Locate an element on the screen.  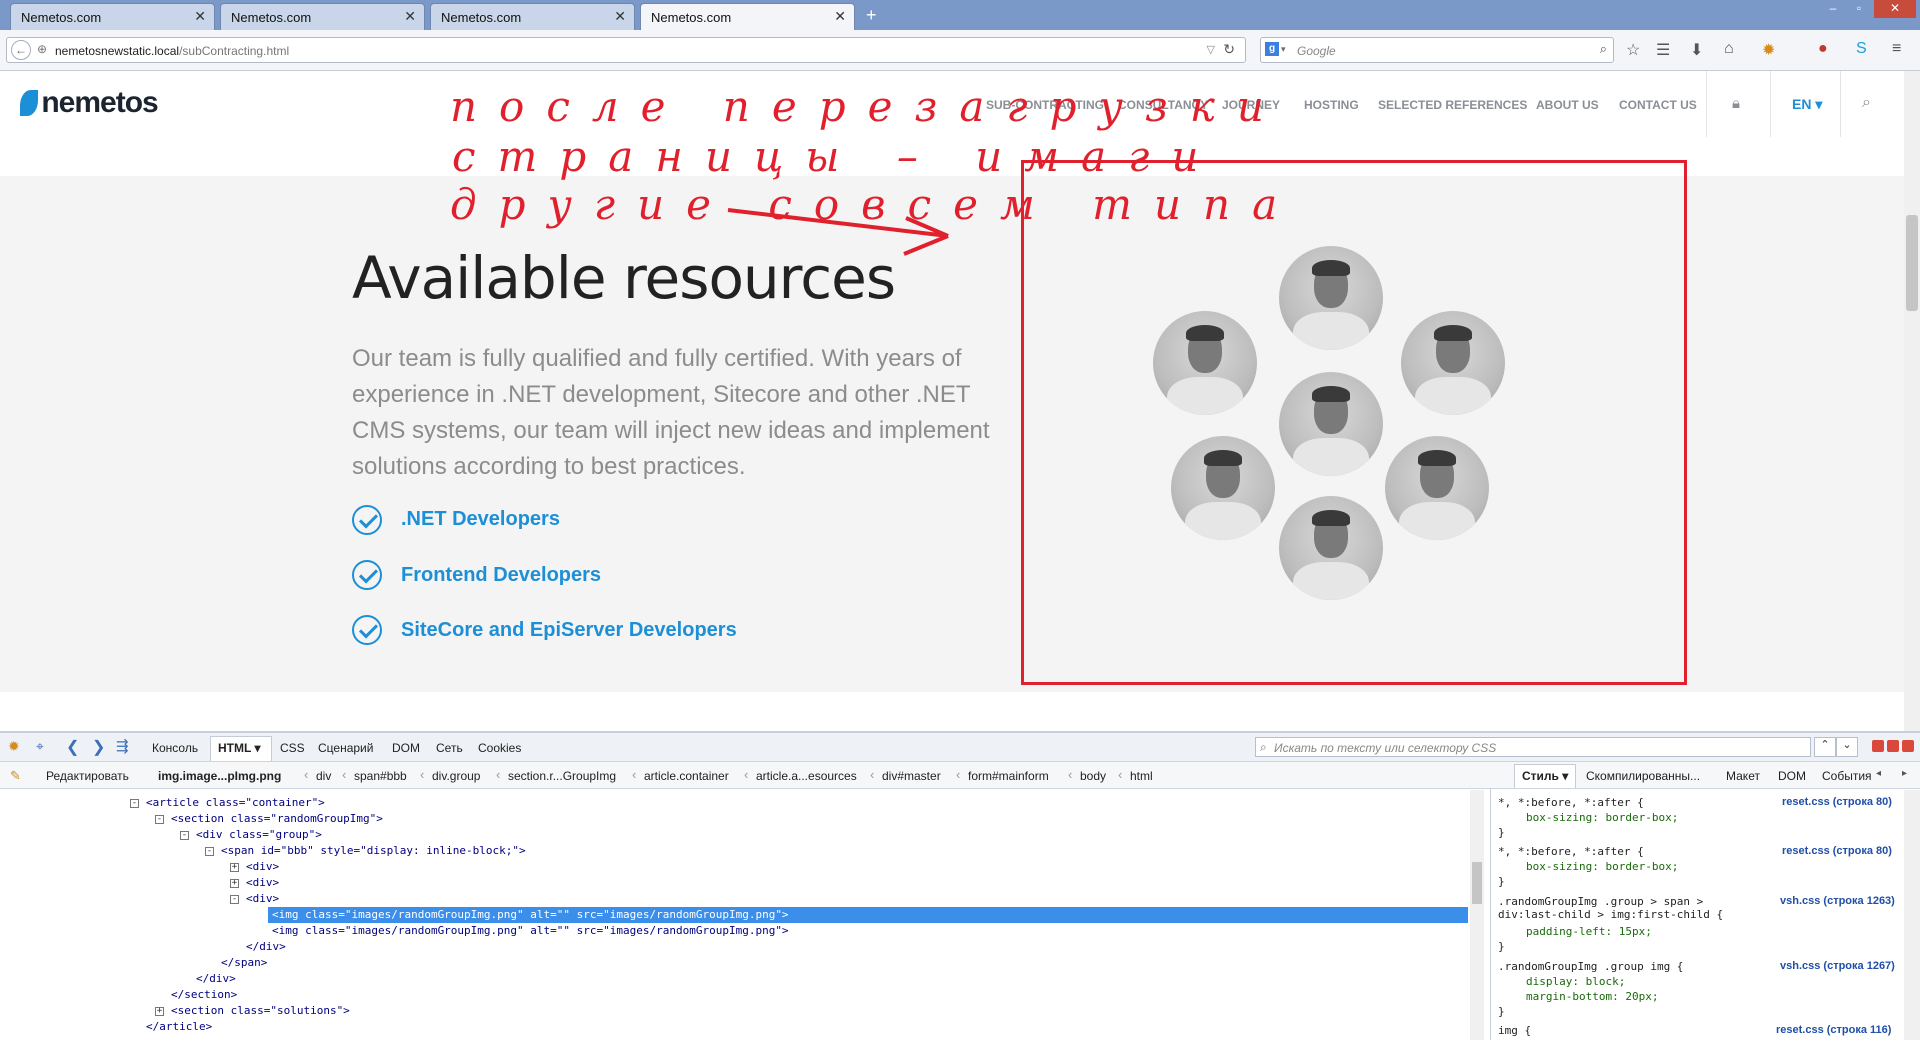
skype-icon: S is located at coordinates (1861, 49).